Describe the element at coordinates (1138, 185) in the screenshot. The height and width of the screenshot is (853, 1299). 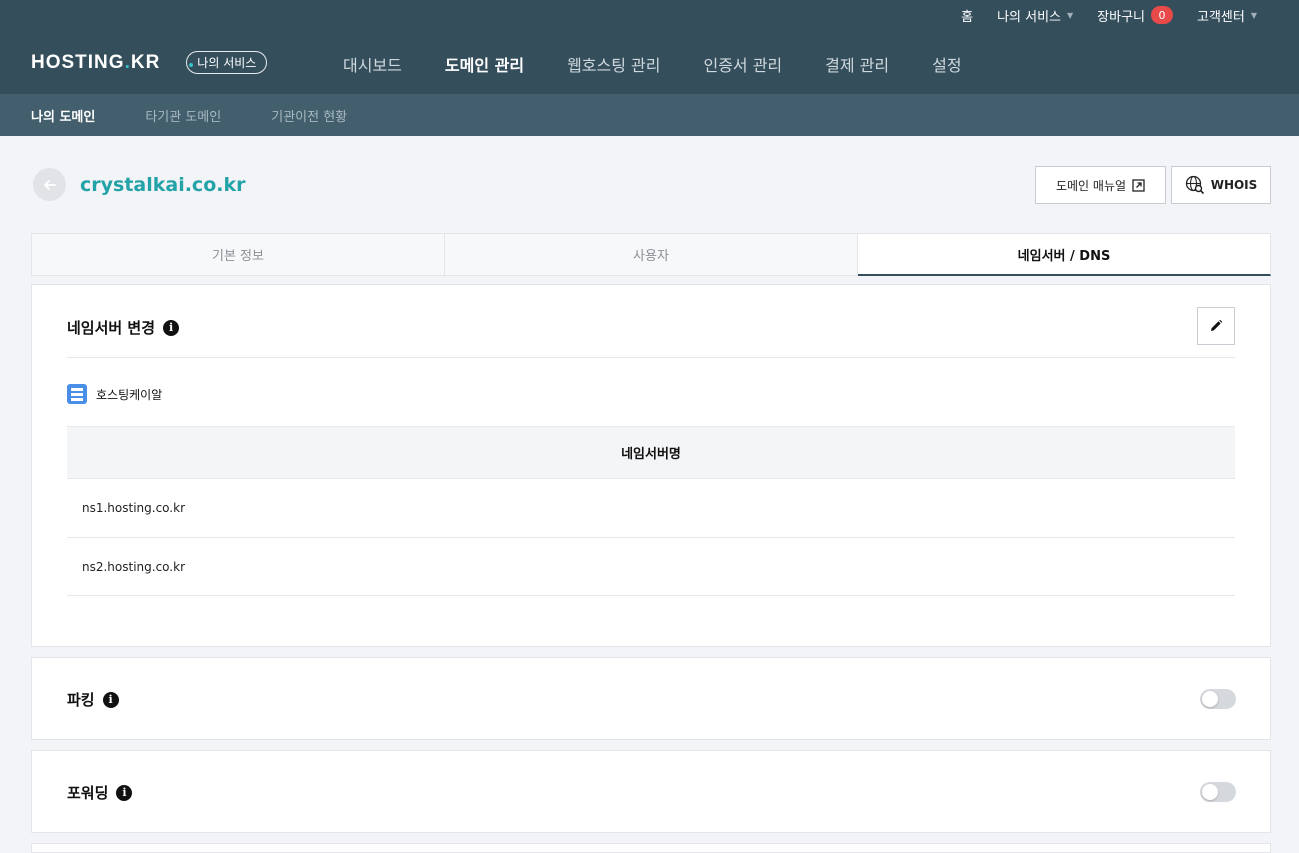
I see `external-link-icon` at that location.